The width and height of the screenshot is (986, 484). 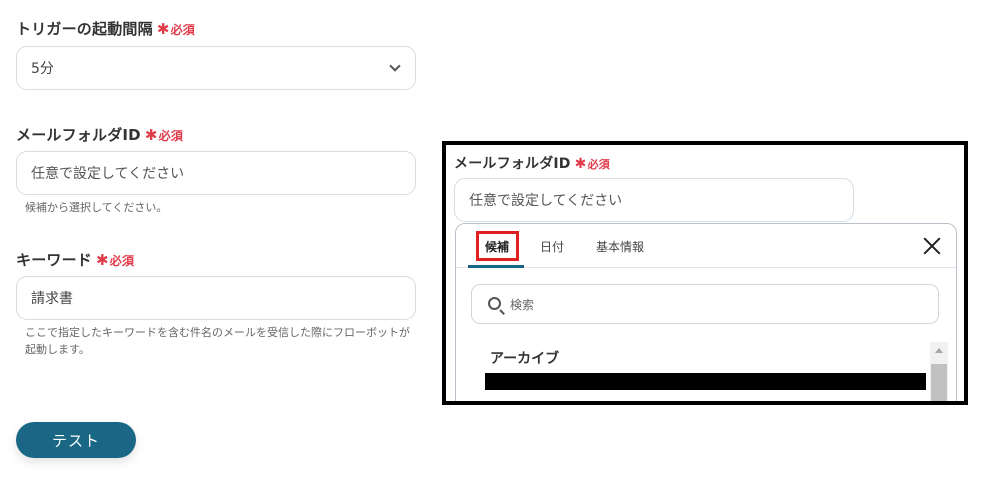 I want to click on search-icon, so click(x=494, y=303).